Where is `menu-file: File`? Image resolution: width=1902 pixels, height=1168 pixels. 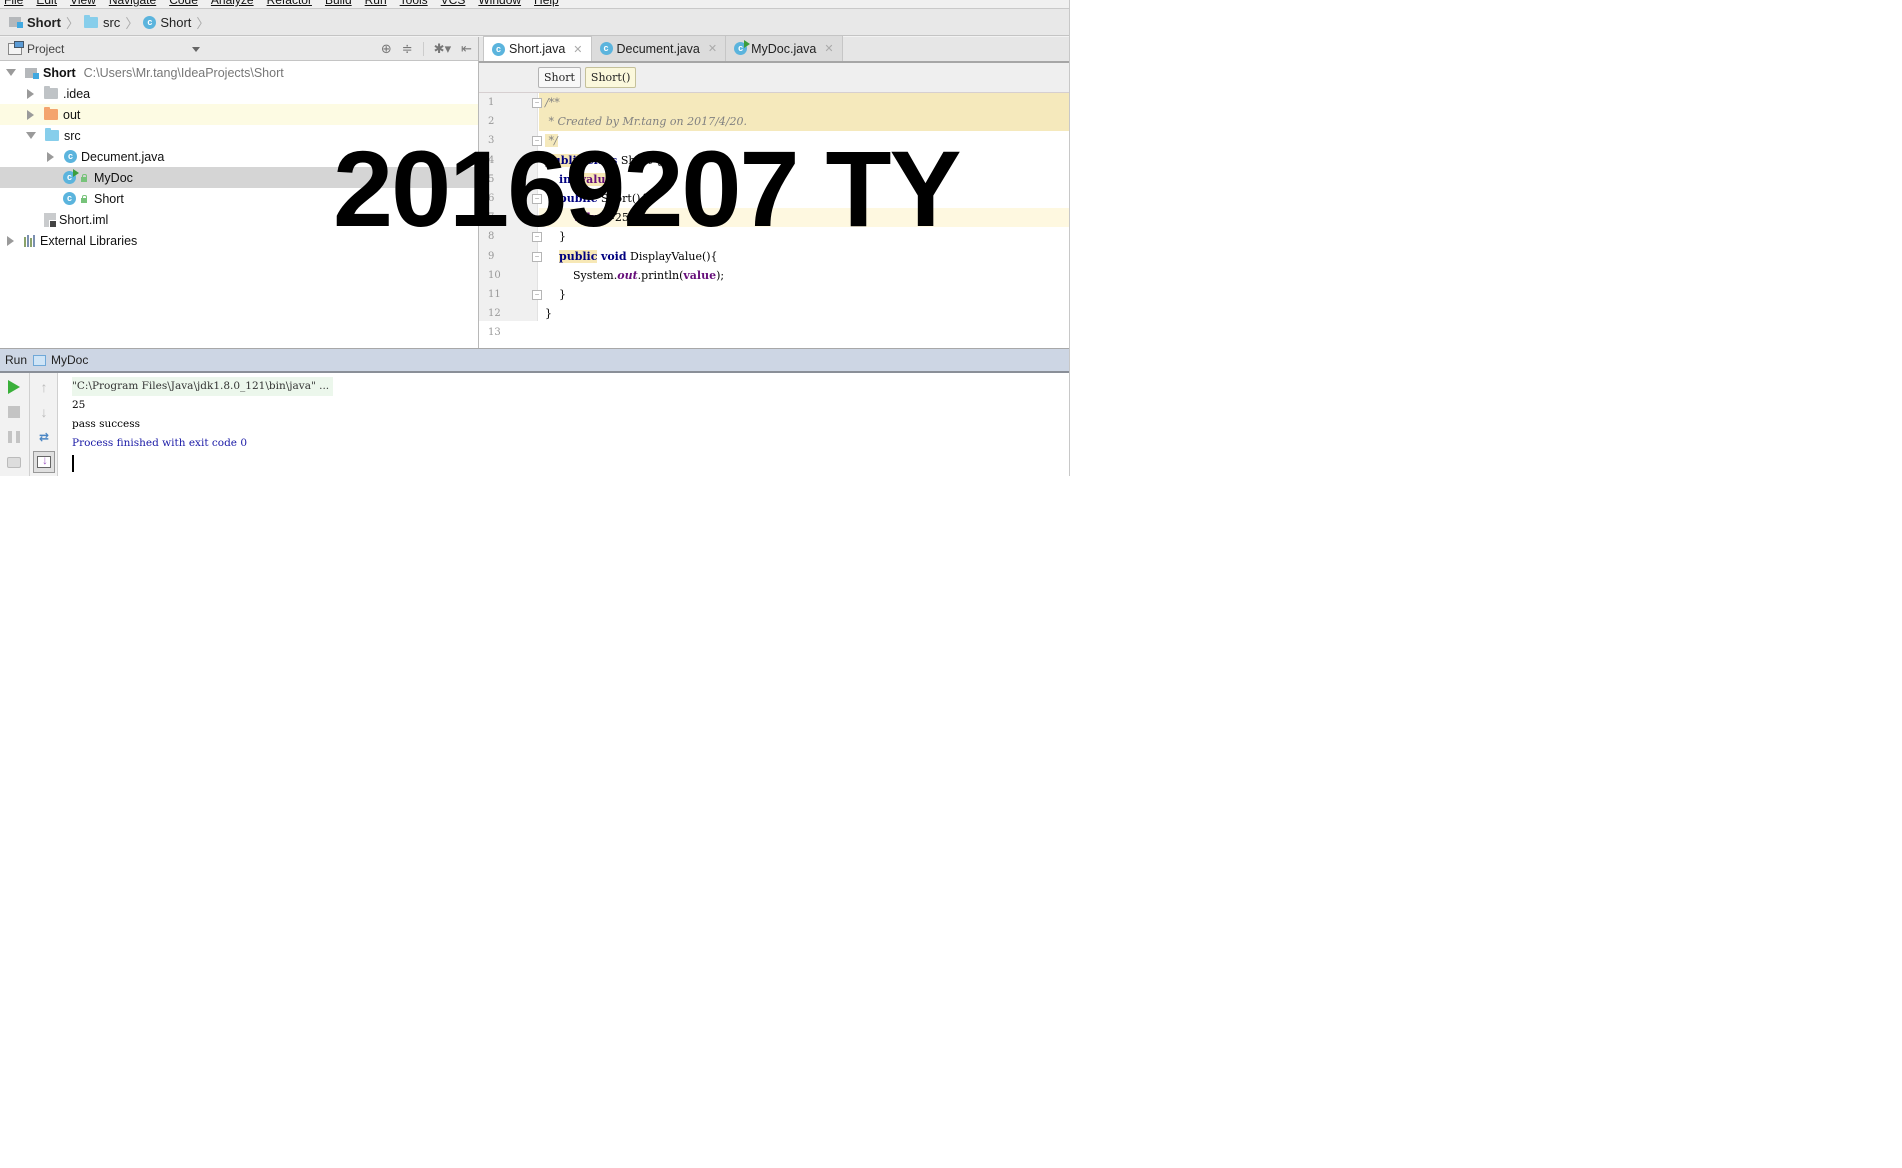
menu-file: File is located at coordinates (13, 4).